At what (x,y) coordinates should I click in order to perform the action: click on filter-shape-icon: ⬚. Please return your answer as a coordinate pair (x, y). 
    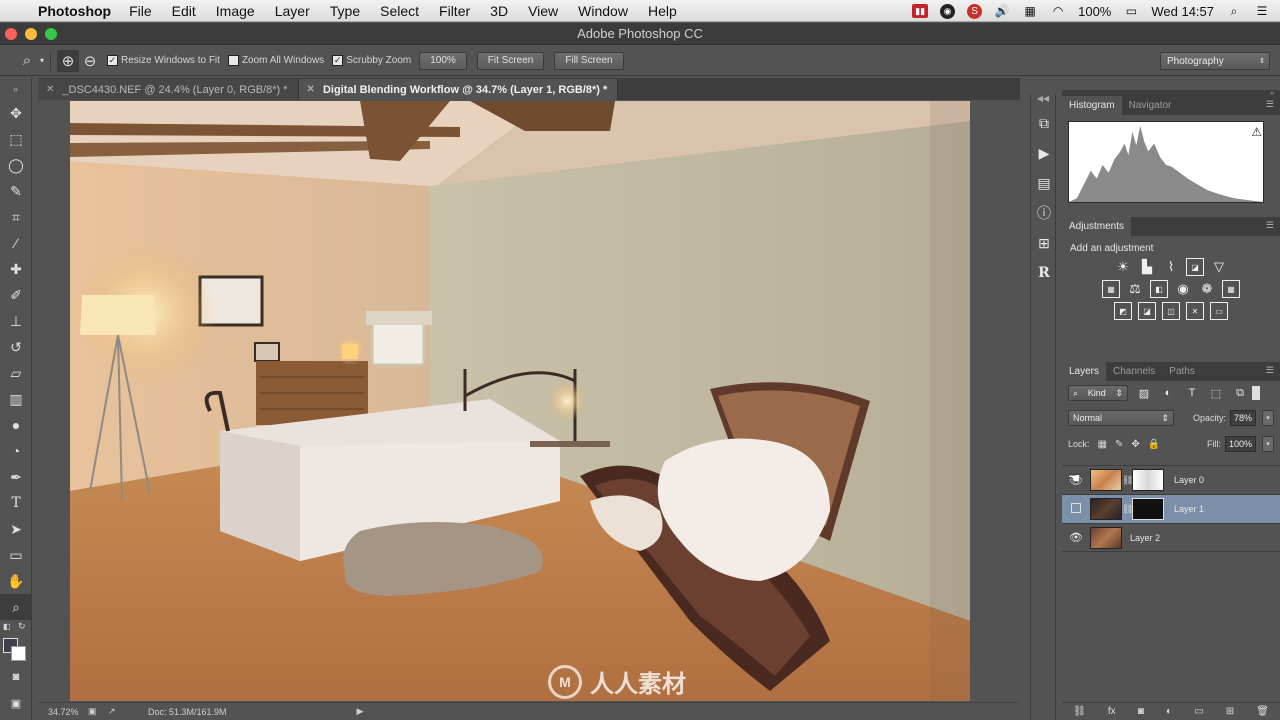
    Looking at the image, I should click on (1216, 393).